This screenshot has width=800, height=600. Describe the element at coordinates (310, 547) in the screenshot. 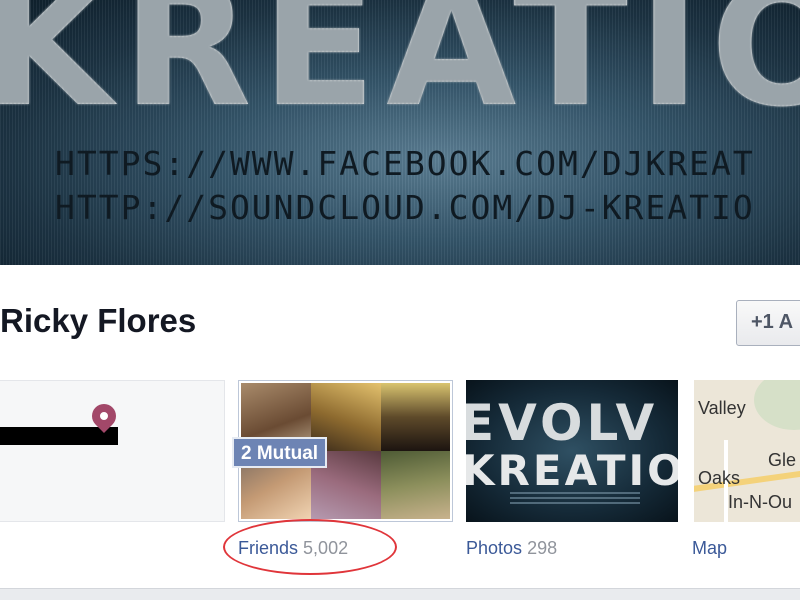

I see `annotation-circle` at that location.